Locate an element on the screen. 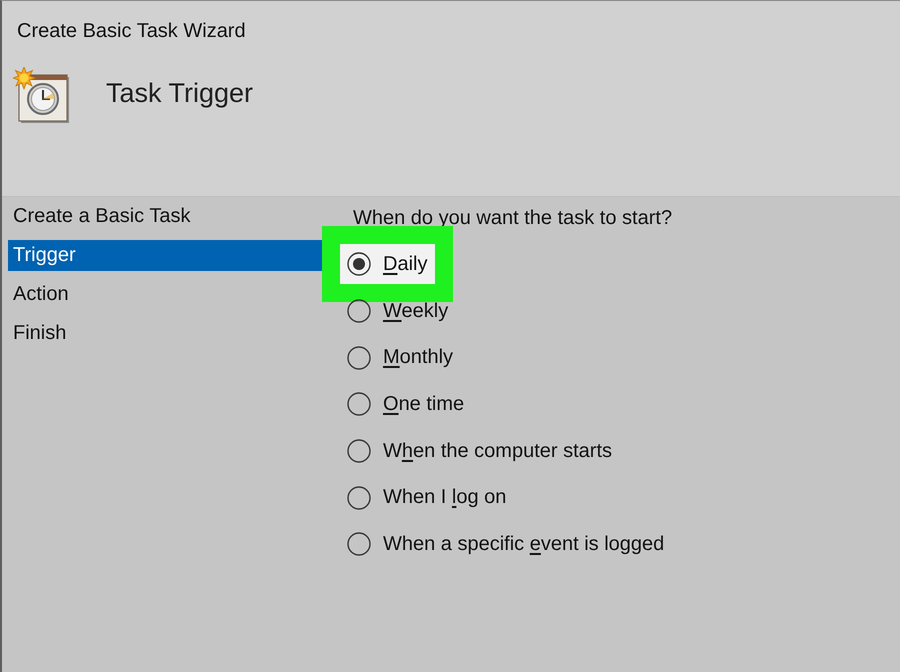 The height and width of the screenshot is (672, 900). option-label: When I log on is located at coordinates (444, 498).